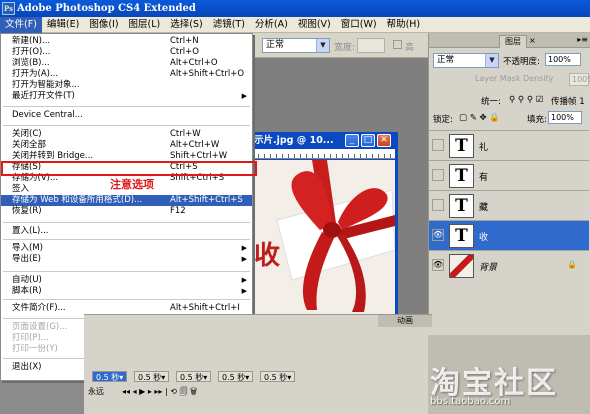 This screenshot has width=590, height=414. What do you see at coordinates (509, 235) in the screenshot?
I see `layer-row: 👁 T 收` at bounding box center [509, 235].